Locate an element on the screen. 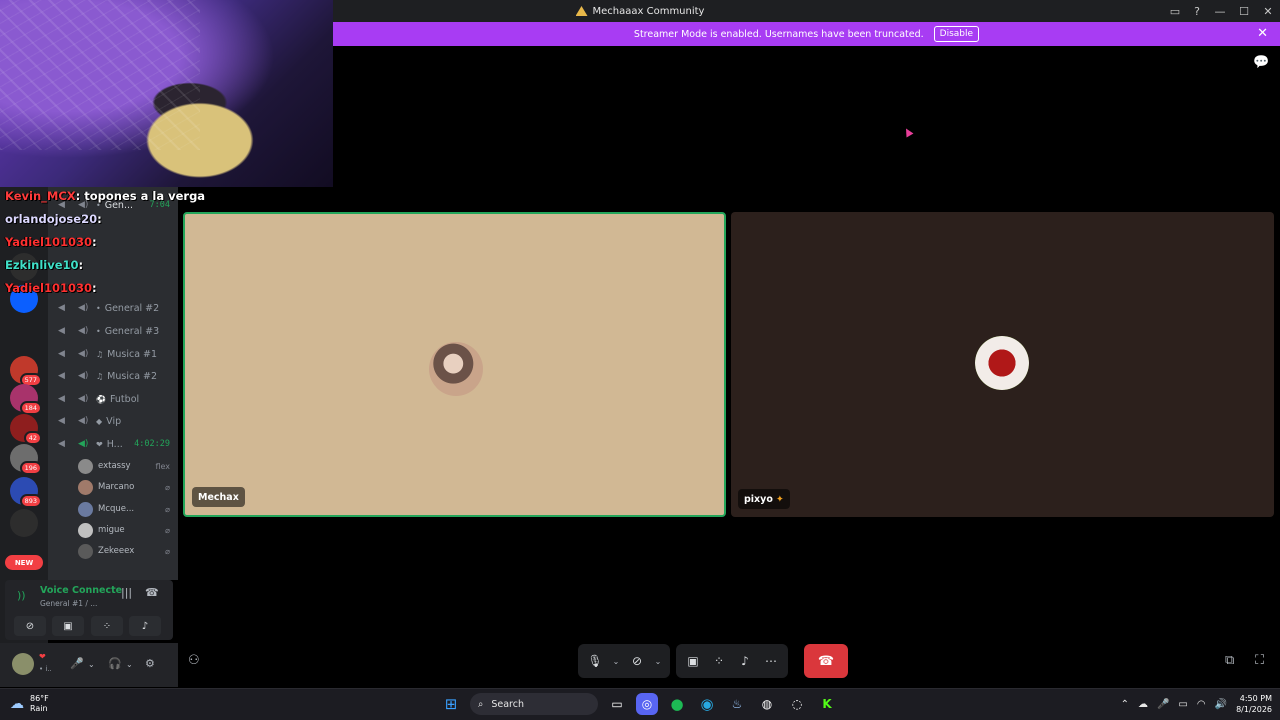 This screenshot has width=1280, height=720. channel-item: ◀ ◀) ♫ Musica #2 is located at coordinates (113, 376).